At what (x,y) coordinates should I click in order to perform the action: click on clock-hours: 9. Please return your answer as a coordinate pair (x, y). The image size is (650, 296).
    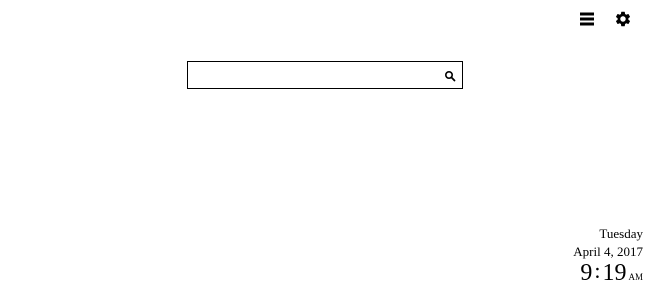
    Looking at the image, I should click on (586, 273).